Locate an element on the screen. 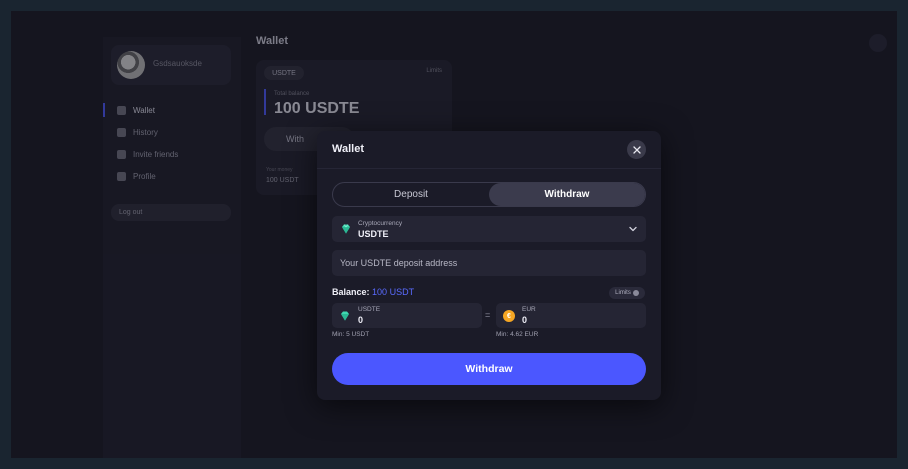  wallet-icon is located at coordinates (121, 110).